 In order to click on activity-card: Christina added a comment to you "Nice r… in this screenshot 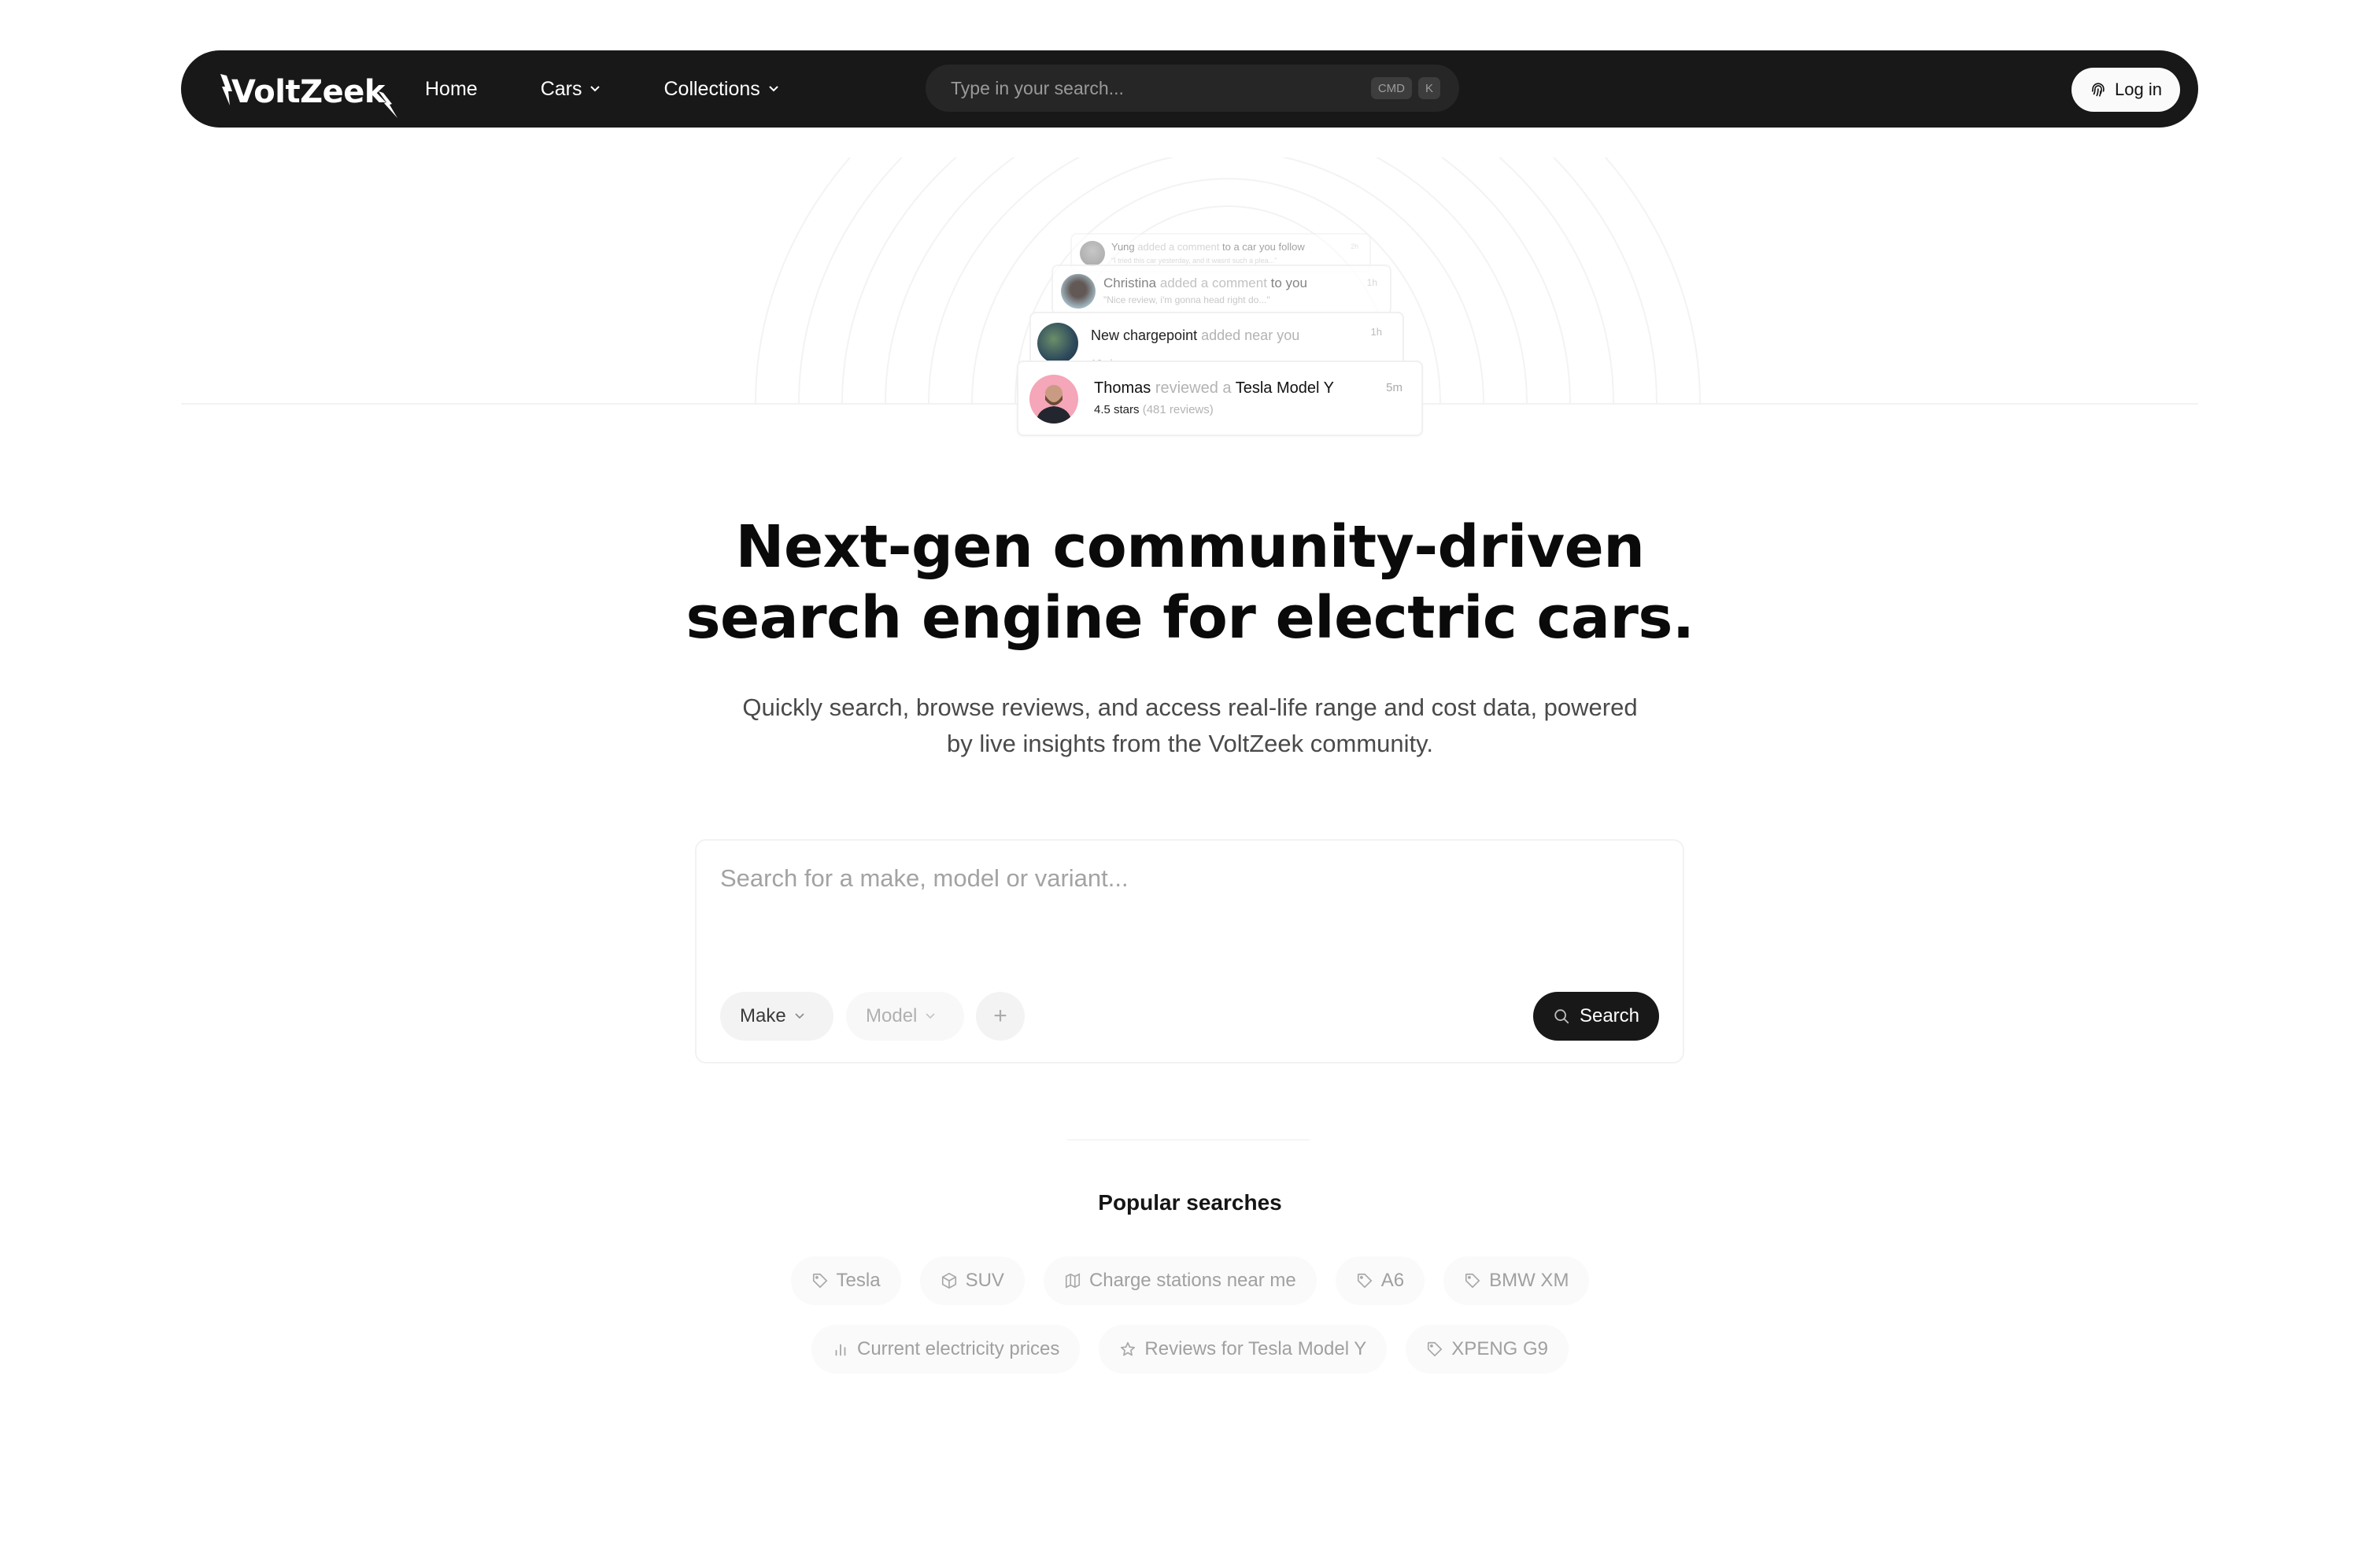, I will do `click(1221, 289)`.